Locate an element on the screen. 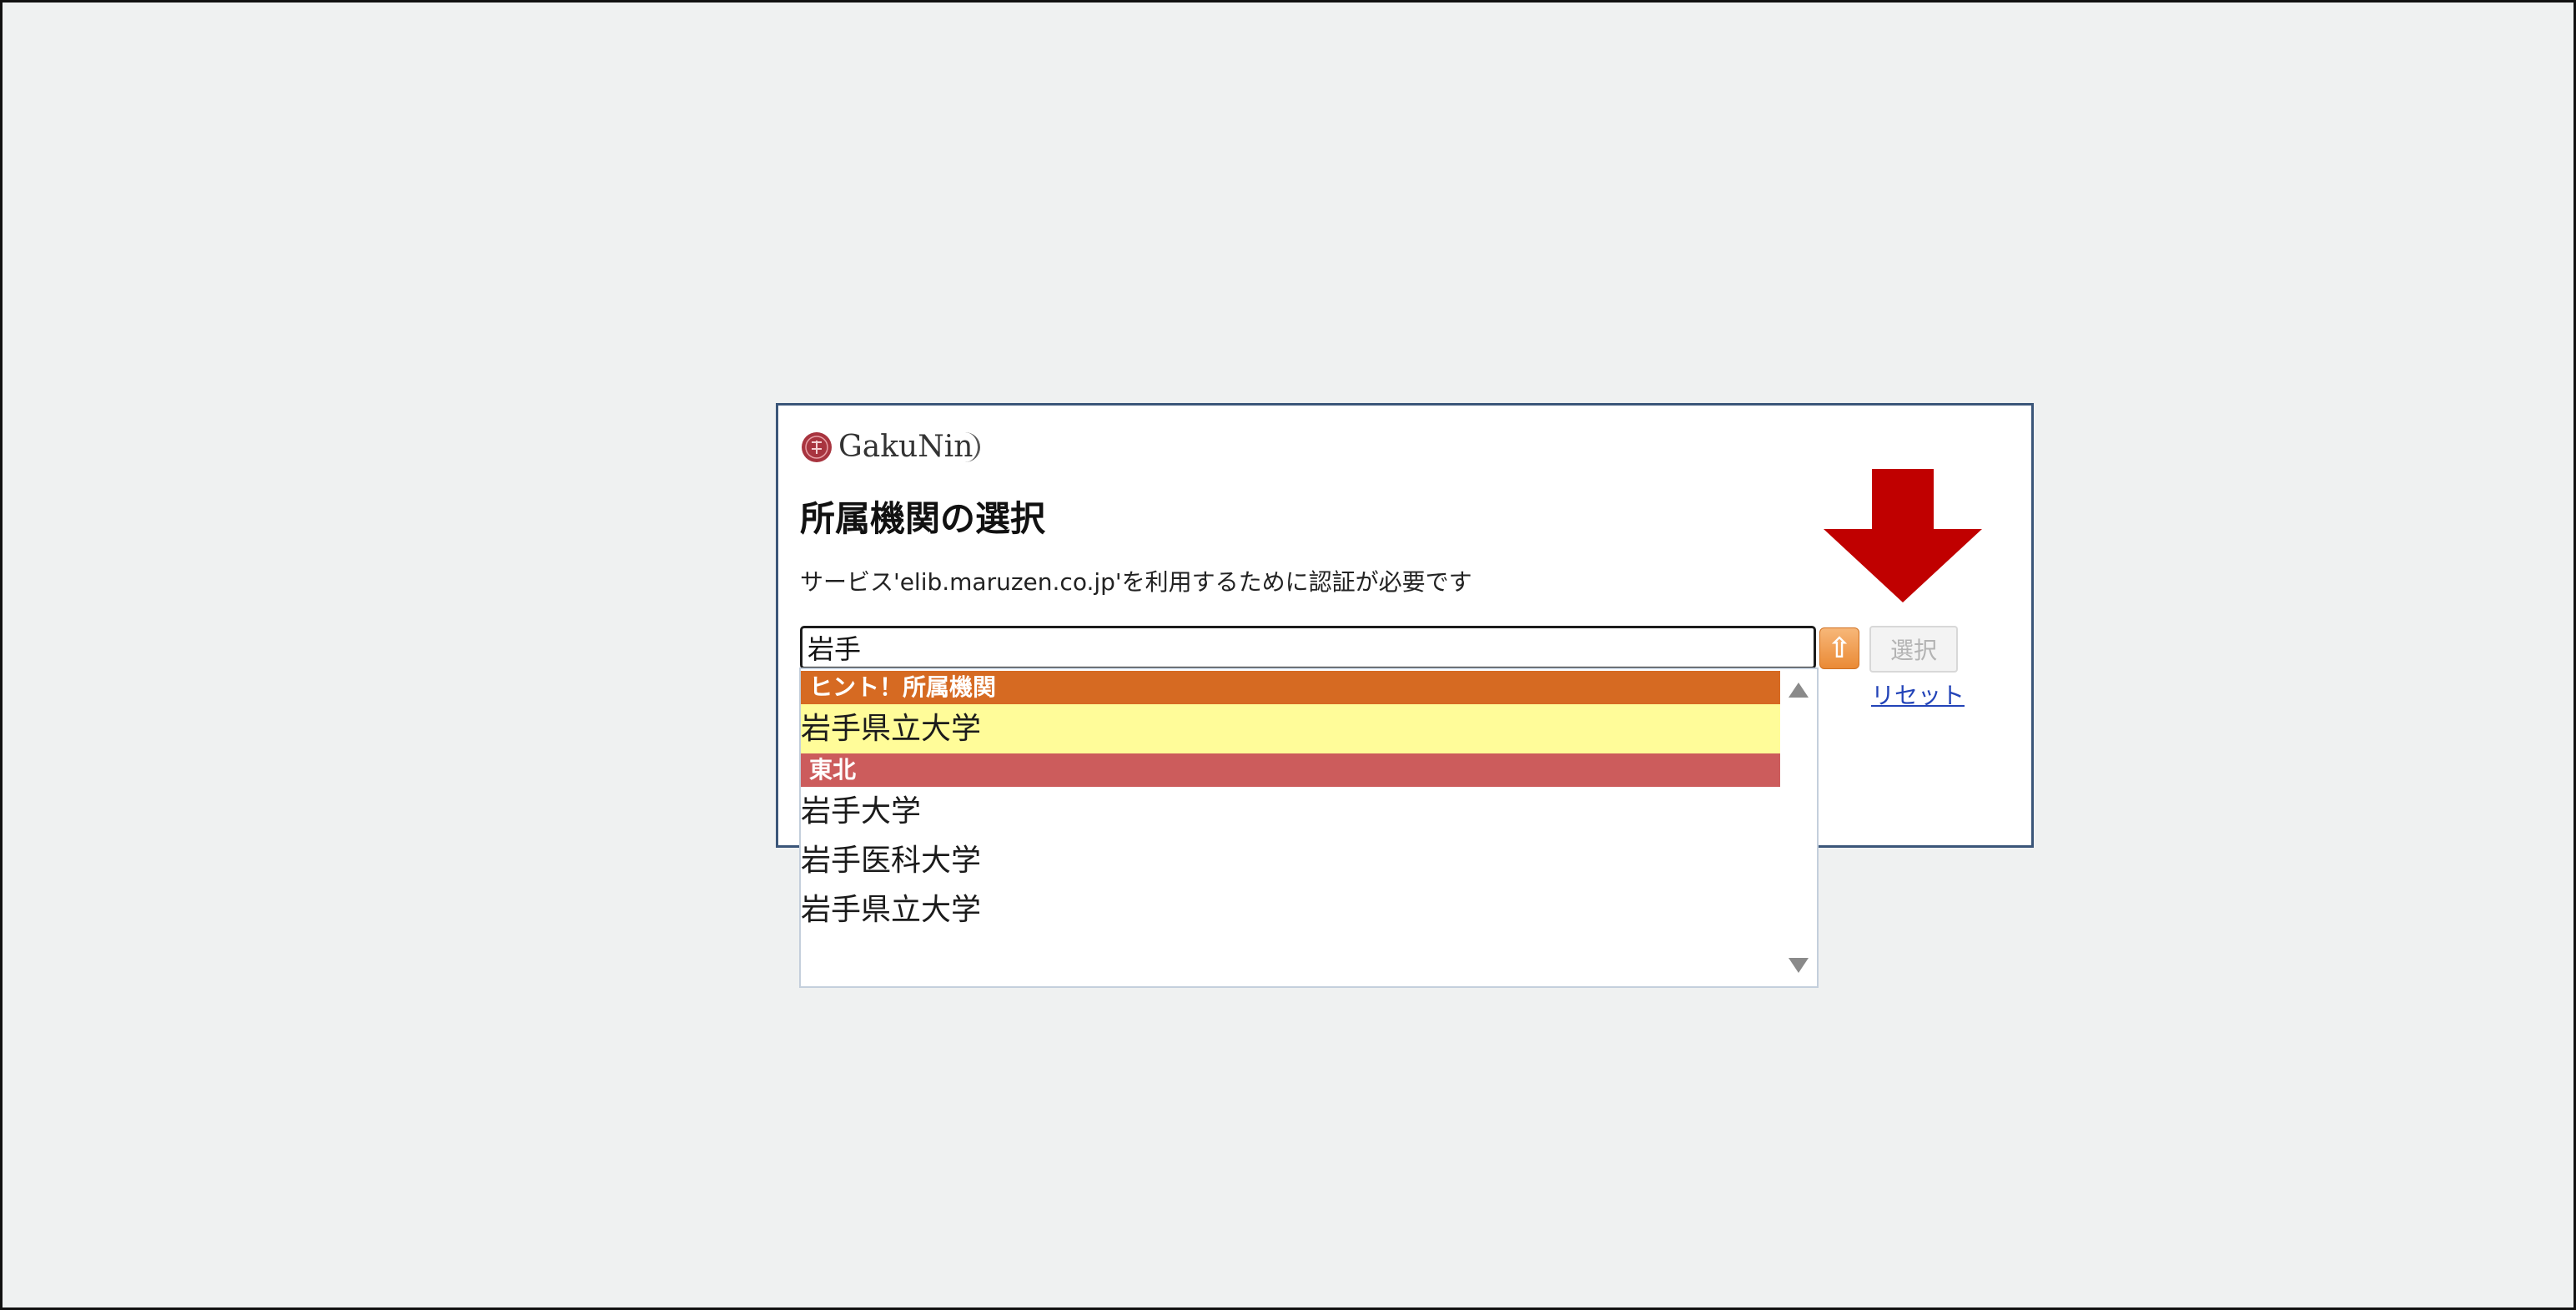 Image resolution: width=2576 pixels, height=1310 pixels. institution-item: 岩手大学 is located at coordinates (1290, 812).